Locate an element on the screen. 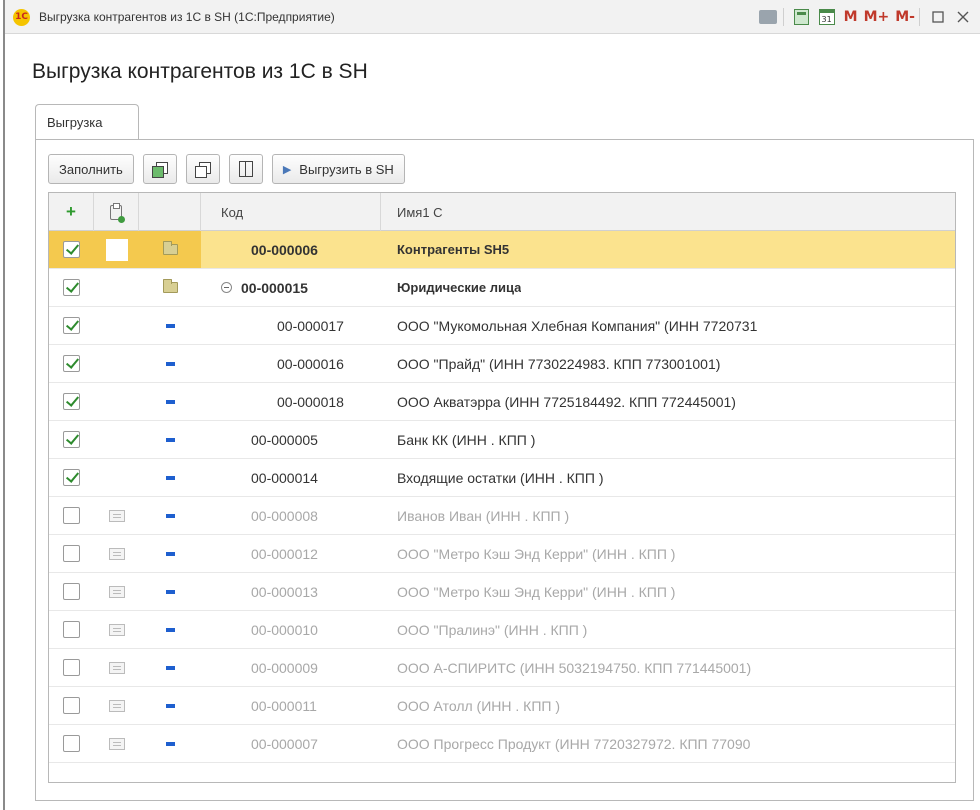  column-header-clipboard is located at coordinates (116, 212).